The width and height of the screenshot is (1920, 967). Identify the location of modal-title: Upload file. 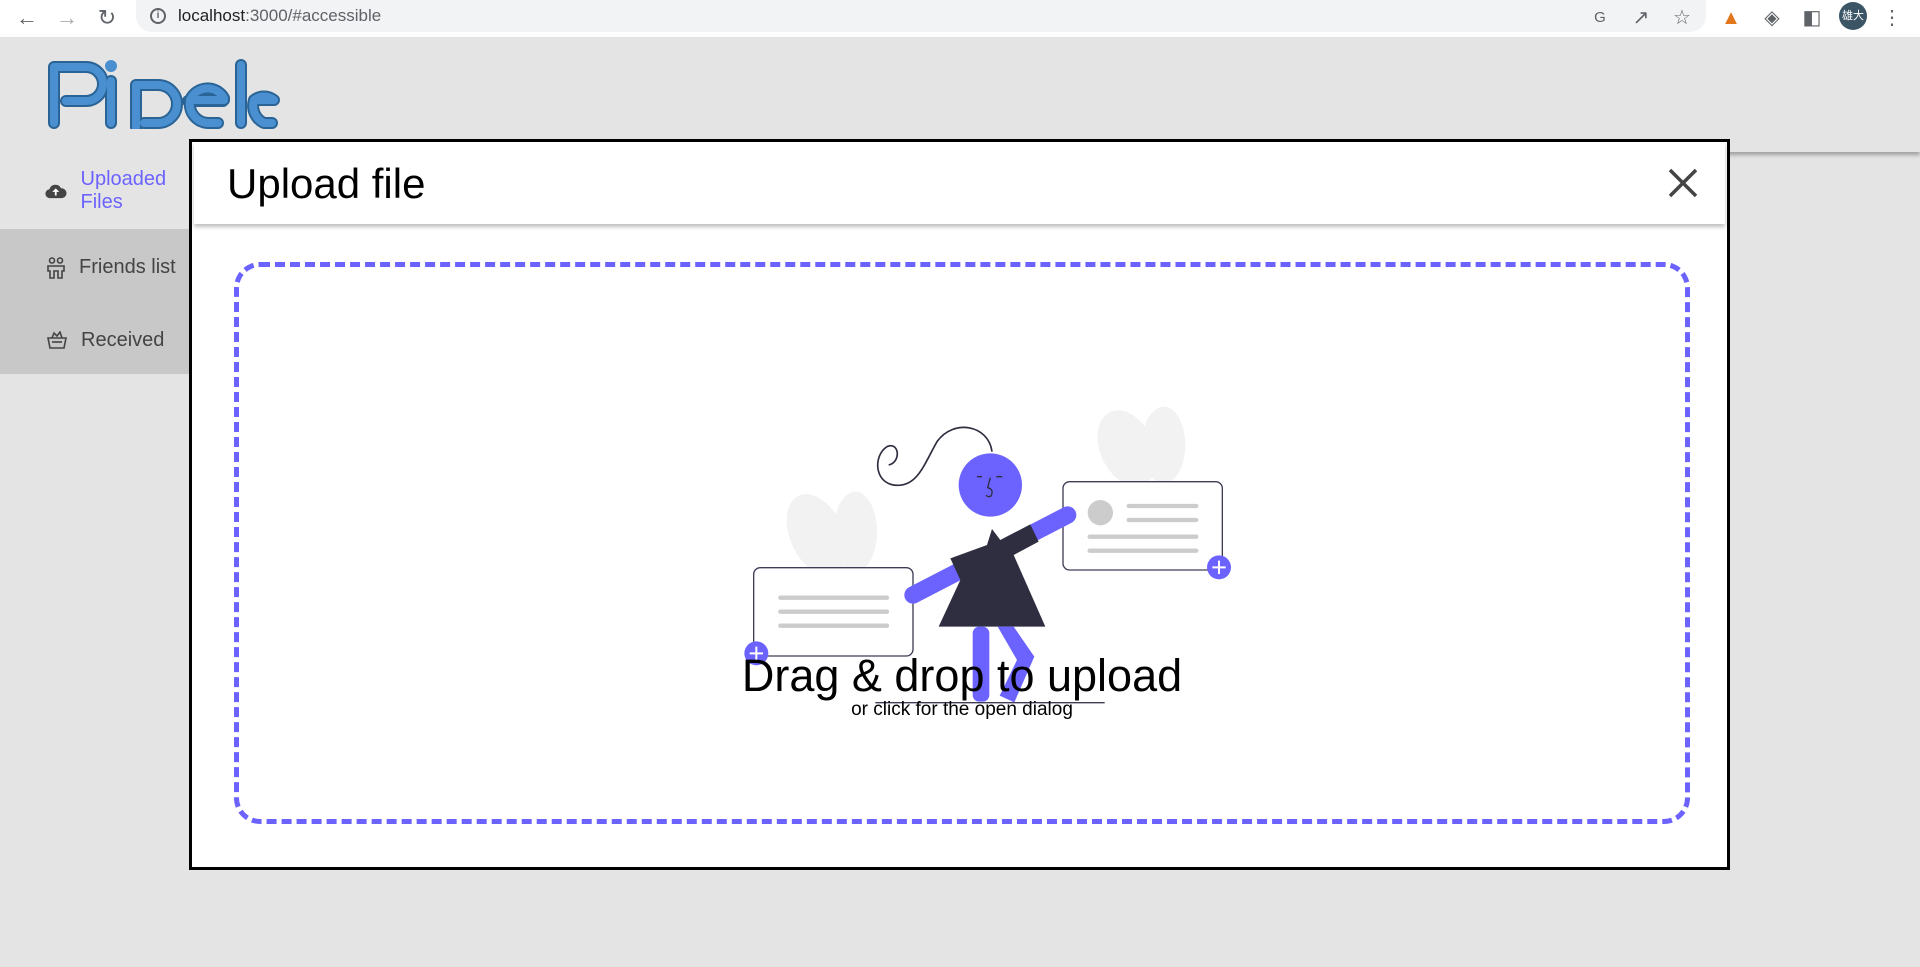
(326, 183).